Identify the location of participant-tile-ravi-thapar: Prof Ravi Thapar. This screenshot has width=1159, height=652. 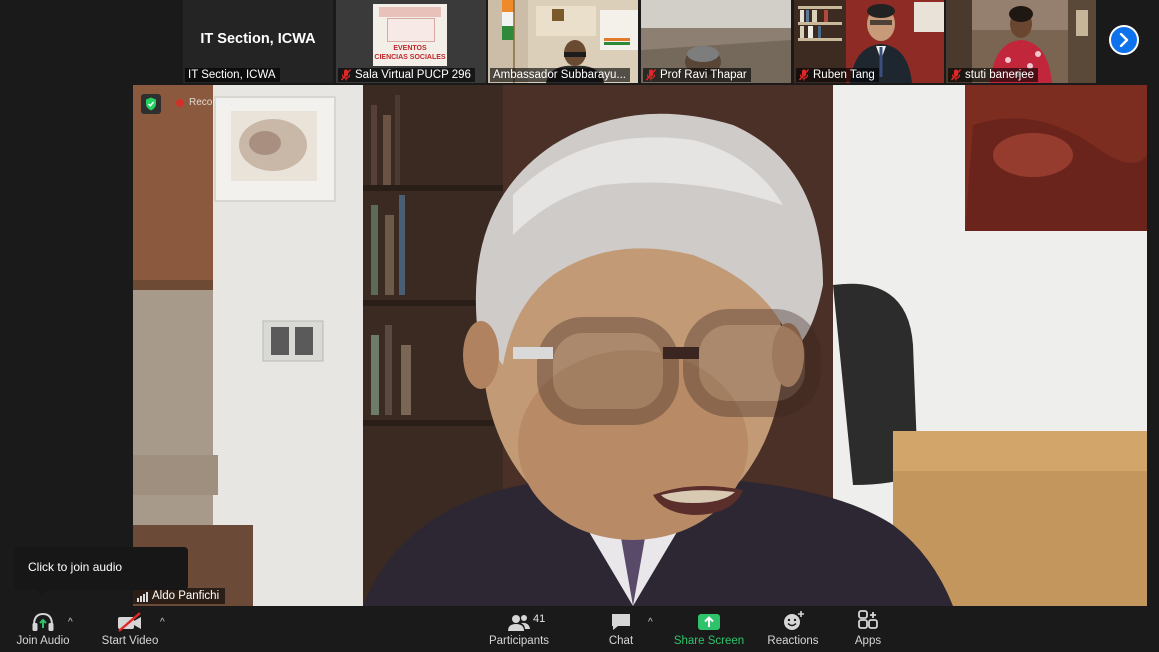
(716, 41).